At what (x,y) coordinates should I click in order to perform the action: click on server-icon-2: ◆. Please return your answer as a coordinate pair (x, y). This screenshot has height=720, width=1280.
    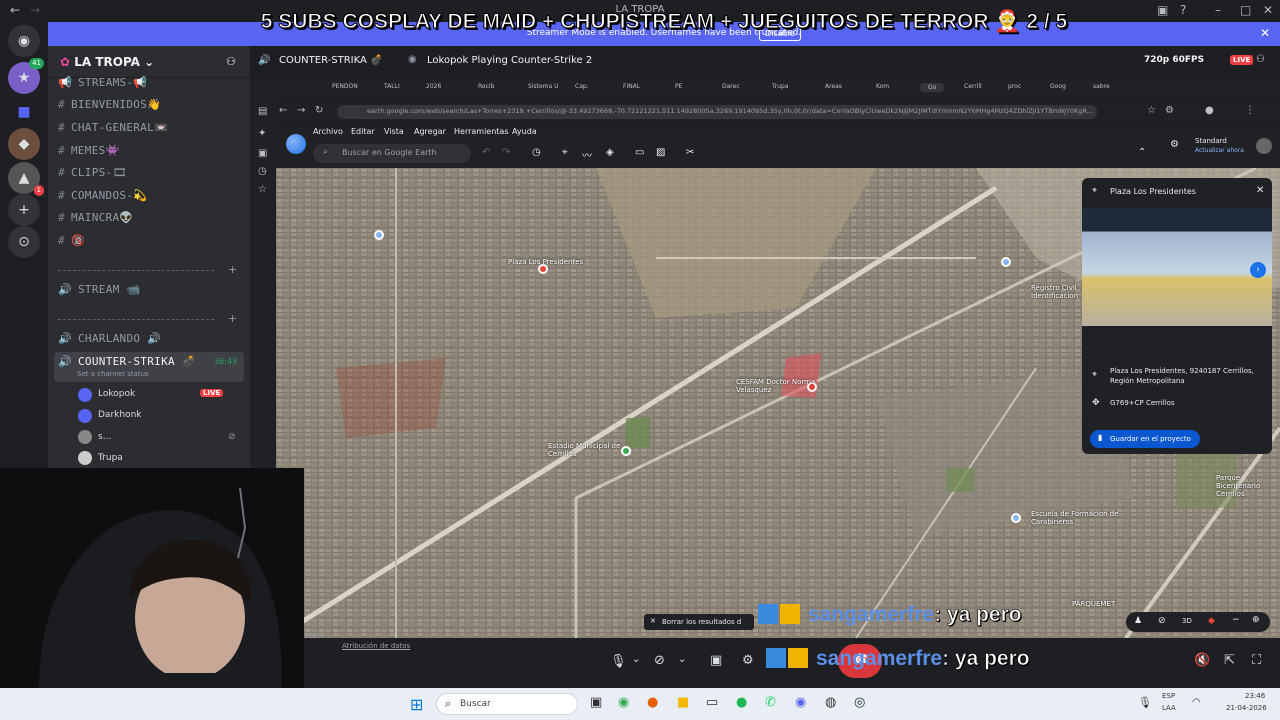
    Looking at the image, I should click on (24, 144).